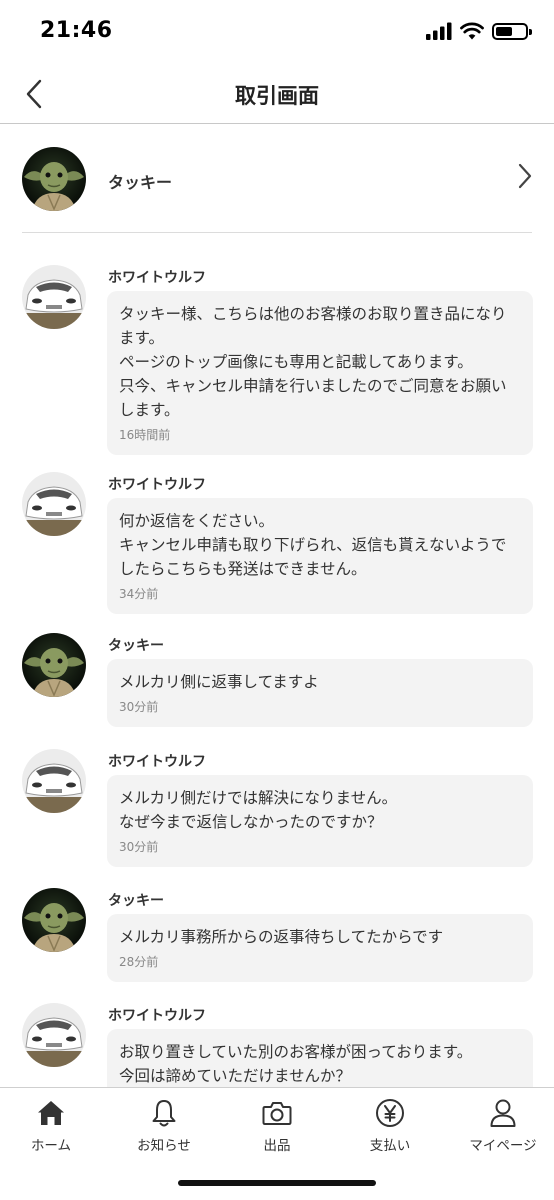 This screenshot has width=554, height=1200. I want to click on wifi-icon, so click(472, 31).